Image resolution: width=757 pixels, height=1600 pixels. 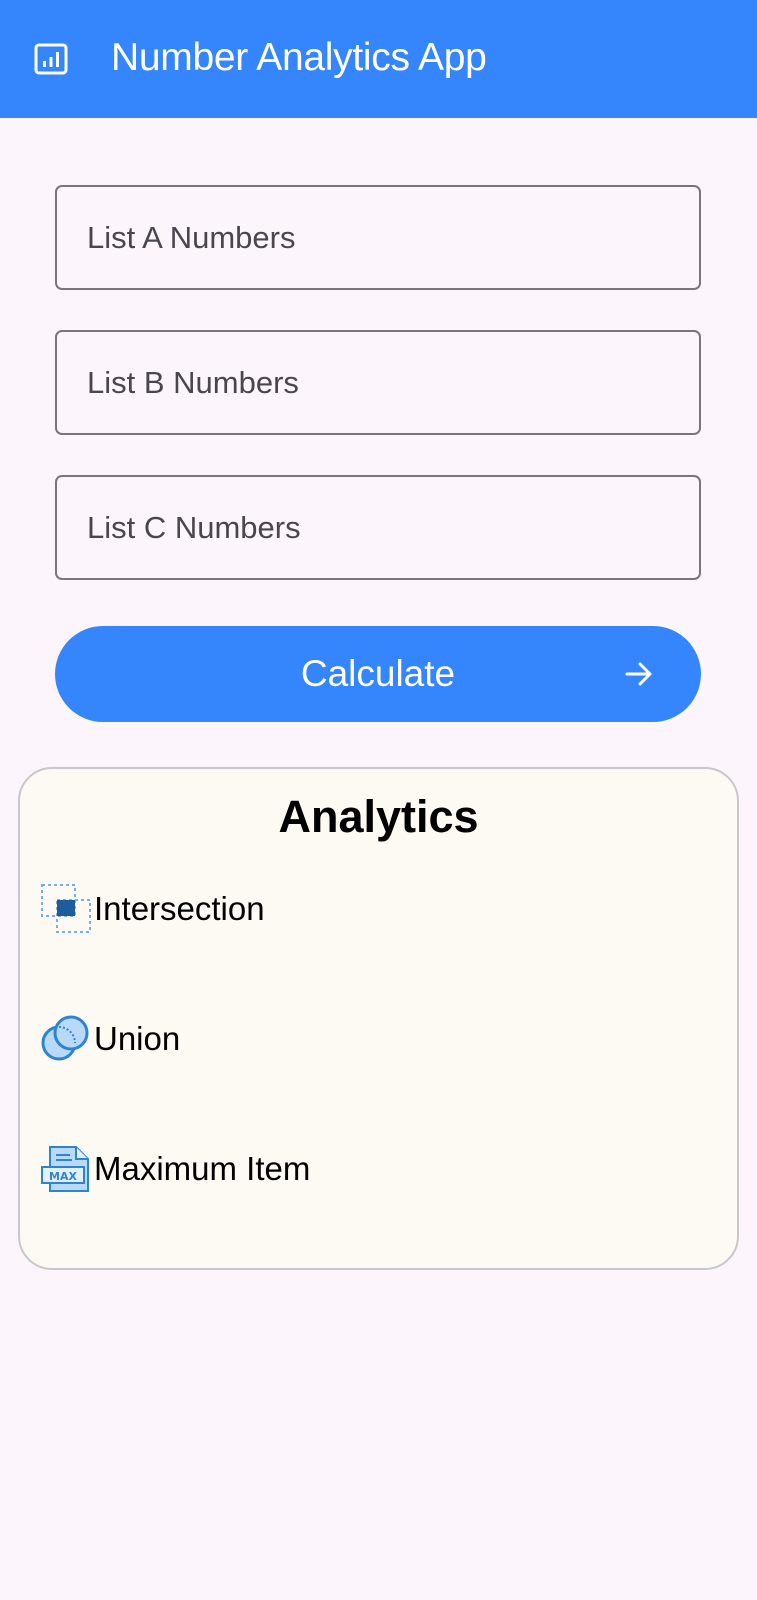 What do you see at coordinates (63, 1176) in the screenshot?
I see `svg-text: MAX` at bounding box center [63, 1176].